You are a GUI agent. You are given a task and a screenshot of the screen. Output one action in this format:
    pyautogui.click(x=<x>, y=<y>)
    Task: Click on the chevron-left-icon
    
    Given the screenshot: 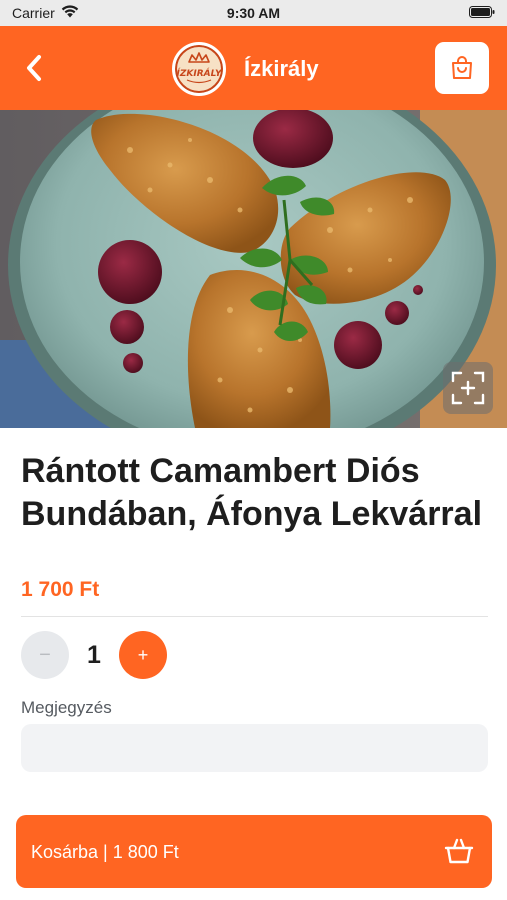 What is the action you would take?
    pyautogui.click(x=34, y=68)
    